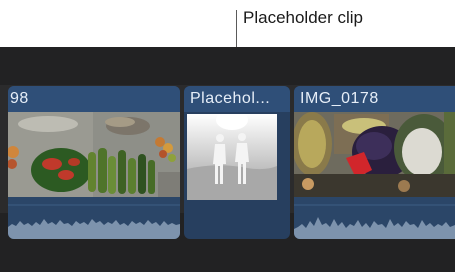 This screenshot has height=272, width=455. What do you see at coordinates (374, 99) in the screenshot?
I see `clip-title: IMG_0178` at bounding box center [374, 99].